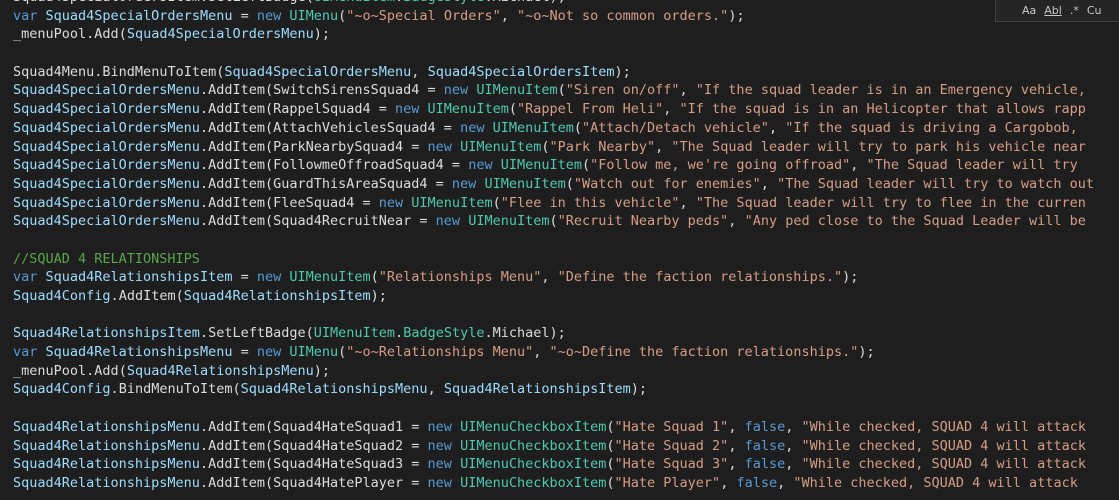  What do you see at coordinates (350, 221) in the screenshot?
I see `code-token: (Squad4RecruitNear =` at bounding box center [350, 221].